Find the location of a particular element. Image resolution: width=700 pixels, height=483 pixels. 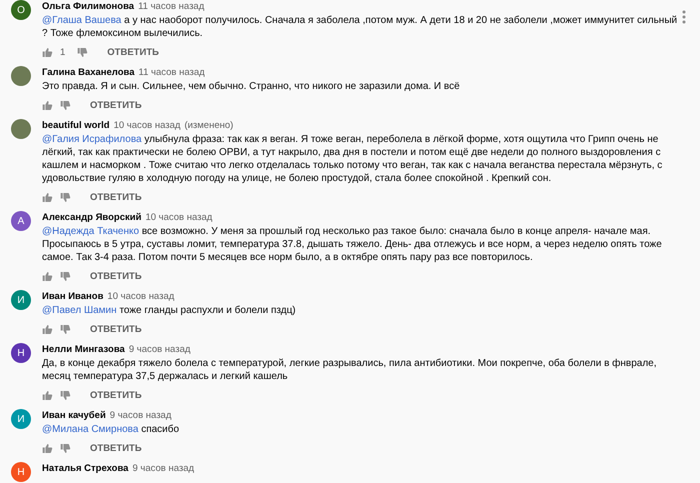

avatar-circle: А is located at coordinates (21, 221).